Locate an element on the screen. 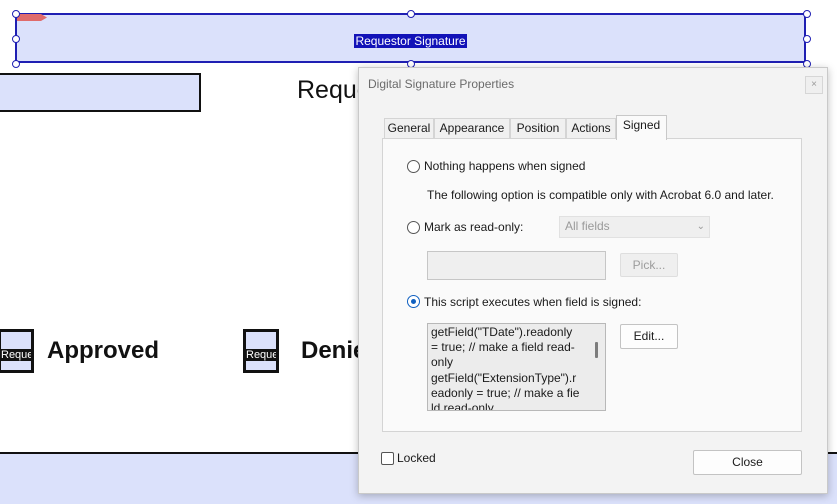  script-scrollbar is located at coordinates (596, 350).